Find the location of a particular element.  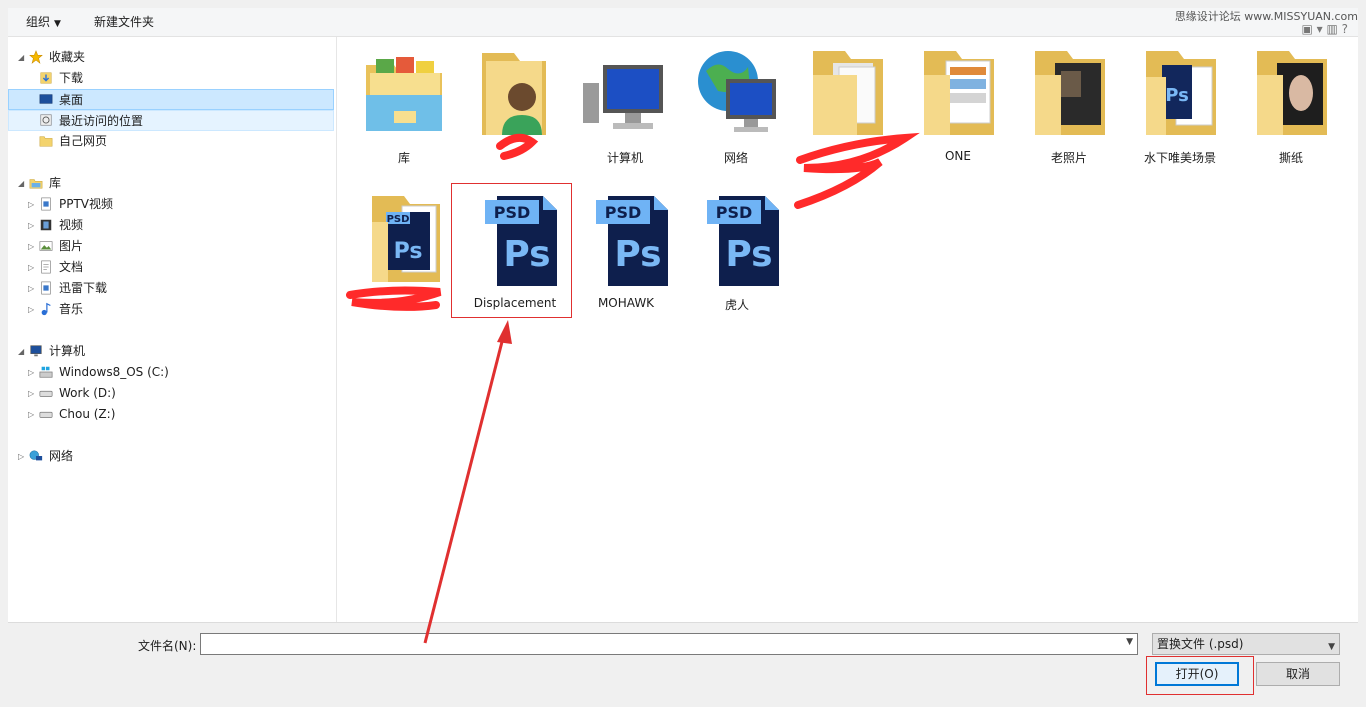

nav-item-documents: ▷ 文档 is located at coordinates (171, 267).